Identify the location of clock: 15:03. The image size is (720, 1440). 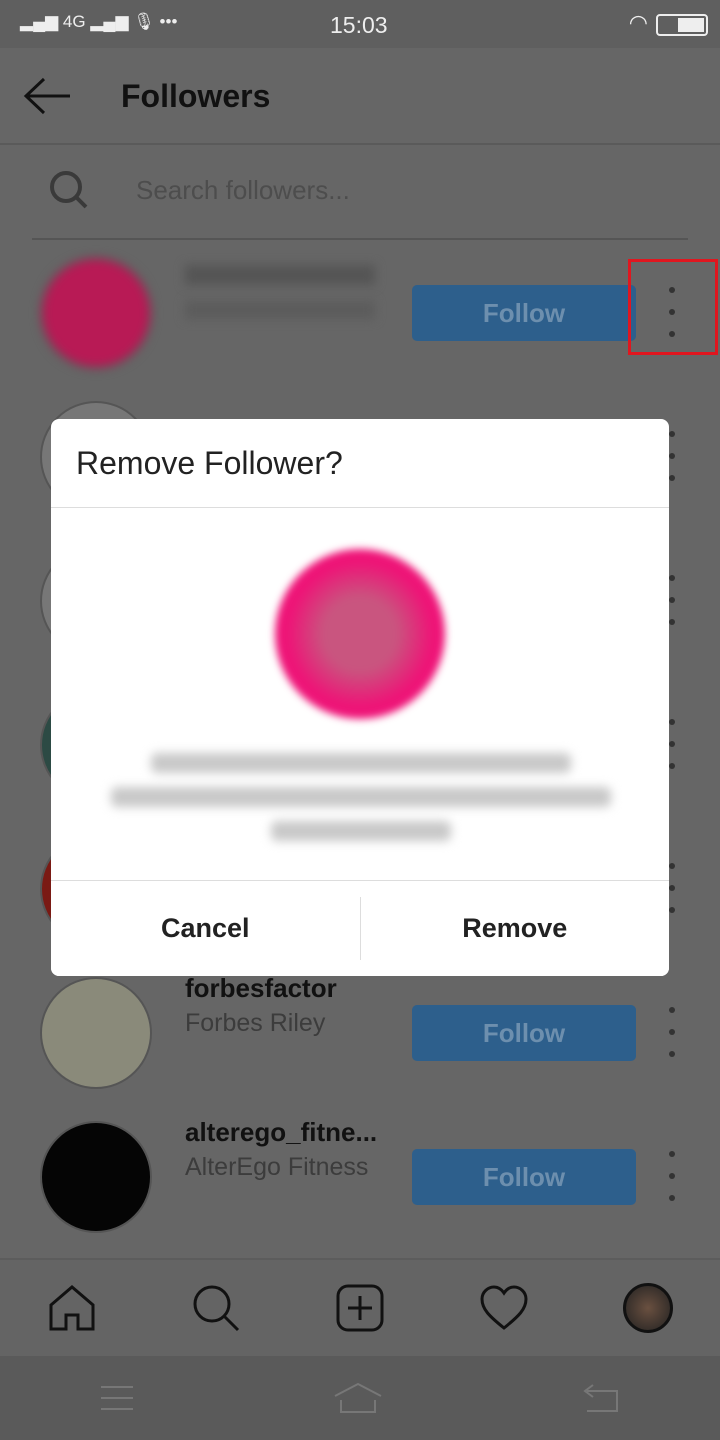
(359, 25).